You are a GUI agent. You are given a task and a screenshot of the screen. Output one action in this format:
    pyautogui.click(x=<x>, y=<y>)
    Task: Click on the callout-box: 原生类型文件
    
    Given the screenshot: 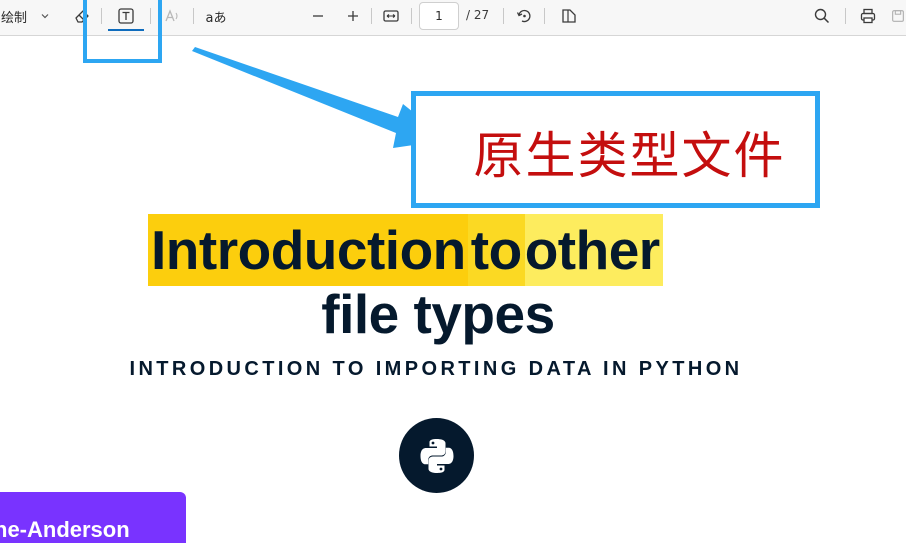 What is the action you would take?
    pyautogui.click(x=615, y=149)
    